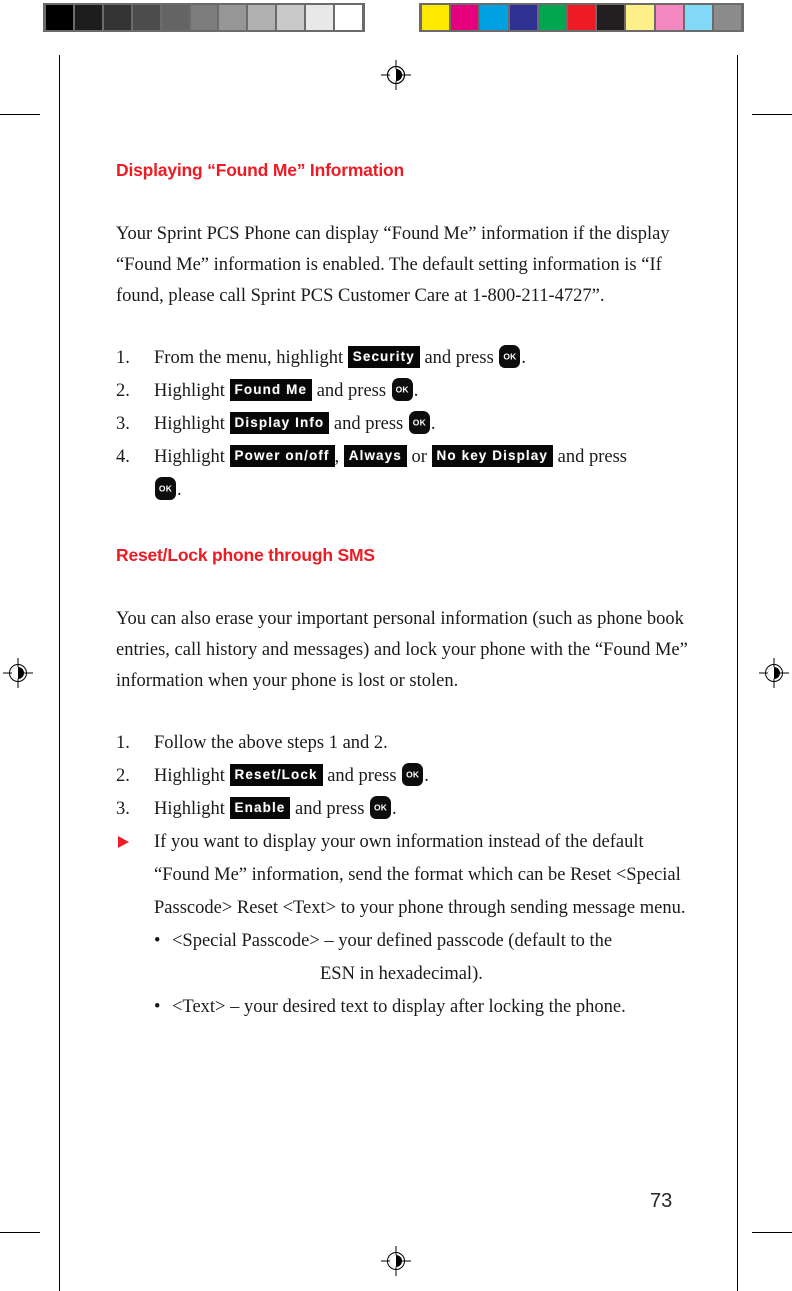 Image resolution: width=792 pixels, height=1291 pixels. I want to click on list-item: 2. Highlight Found Me and press OK., so click(406, 391).